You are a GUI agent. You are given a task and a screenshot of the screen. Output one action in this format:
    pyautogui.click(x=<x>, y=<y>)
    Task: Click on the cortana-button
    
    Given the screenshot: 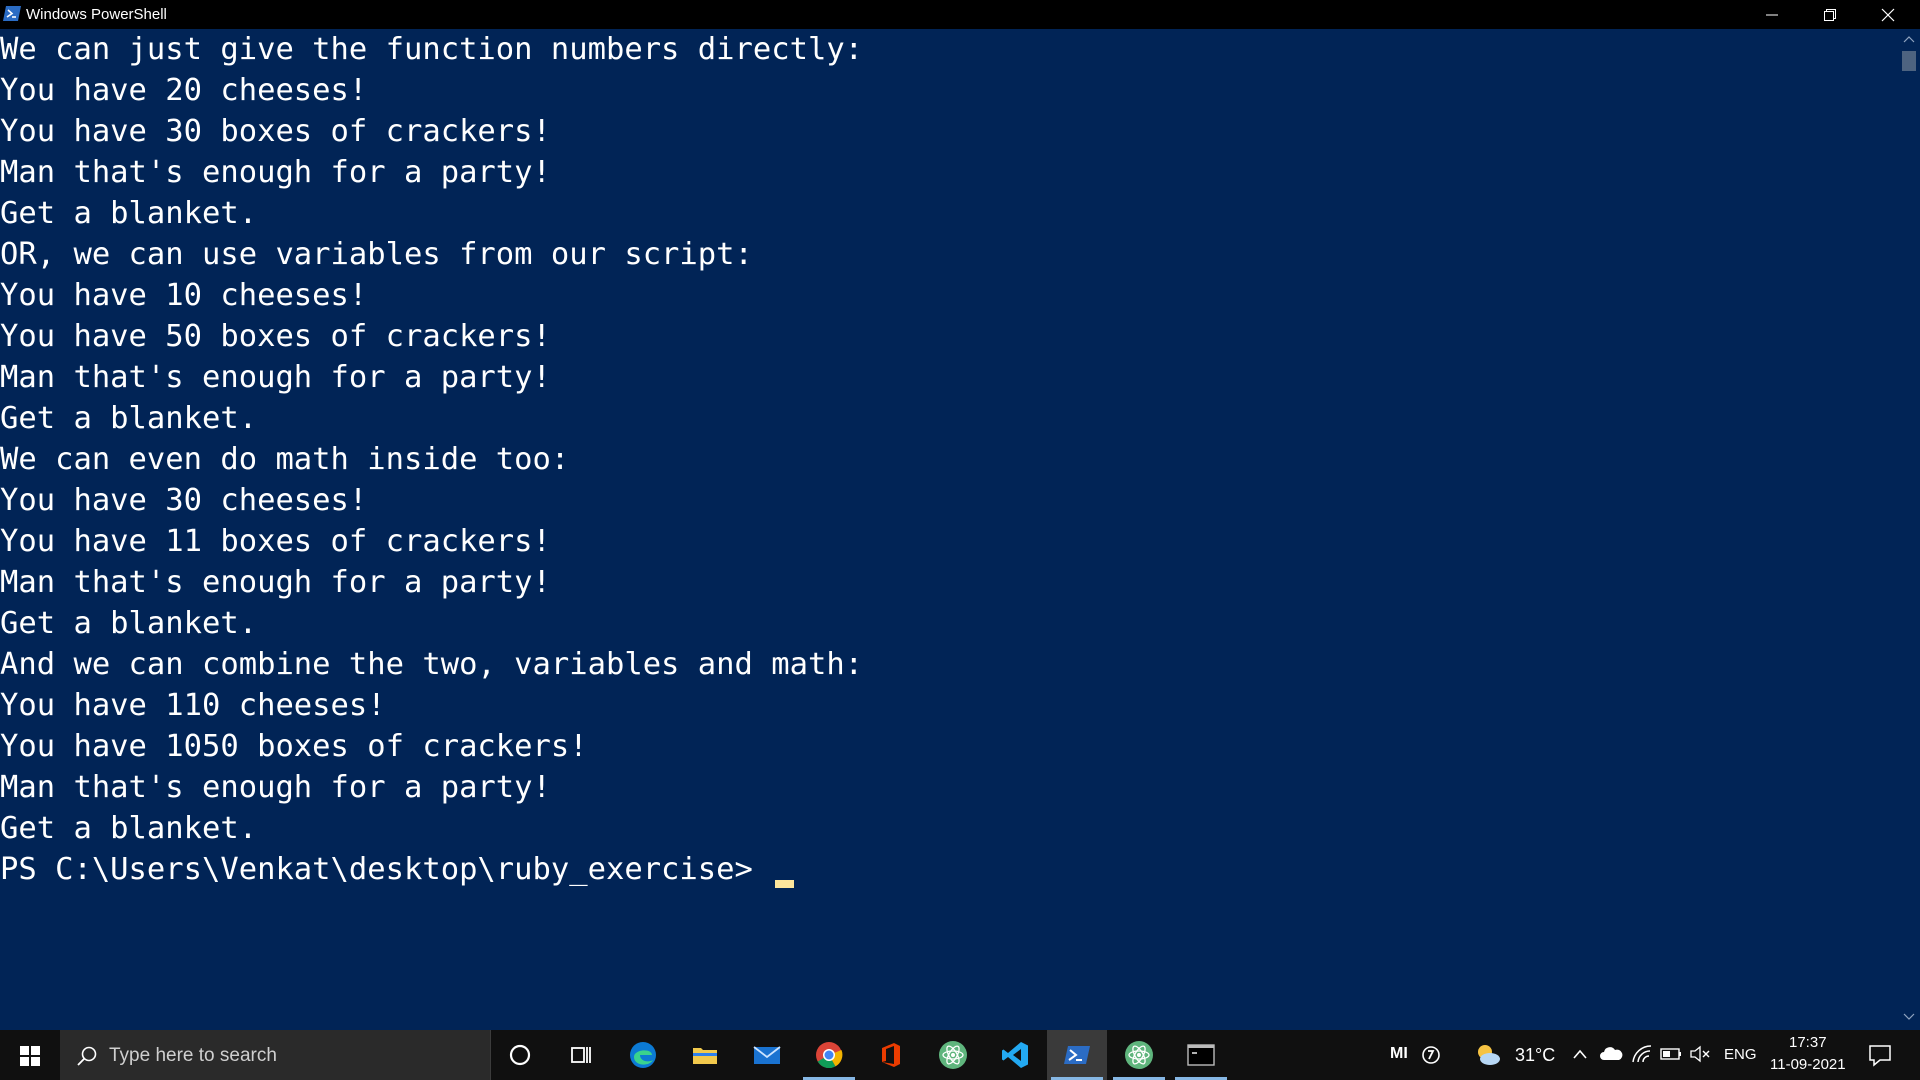 What is the action you would take?
    pyautogui.click(x=520, y=1055)
    